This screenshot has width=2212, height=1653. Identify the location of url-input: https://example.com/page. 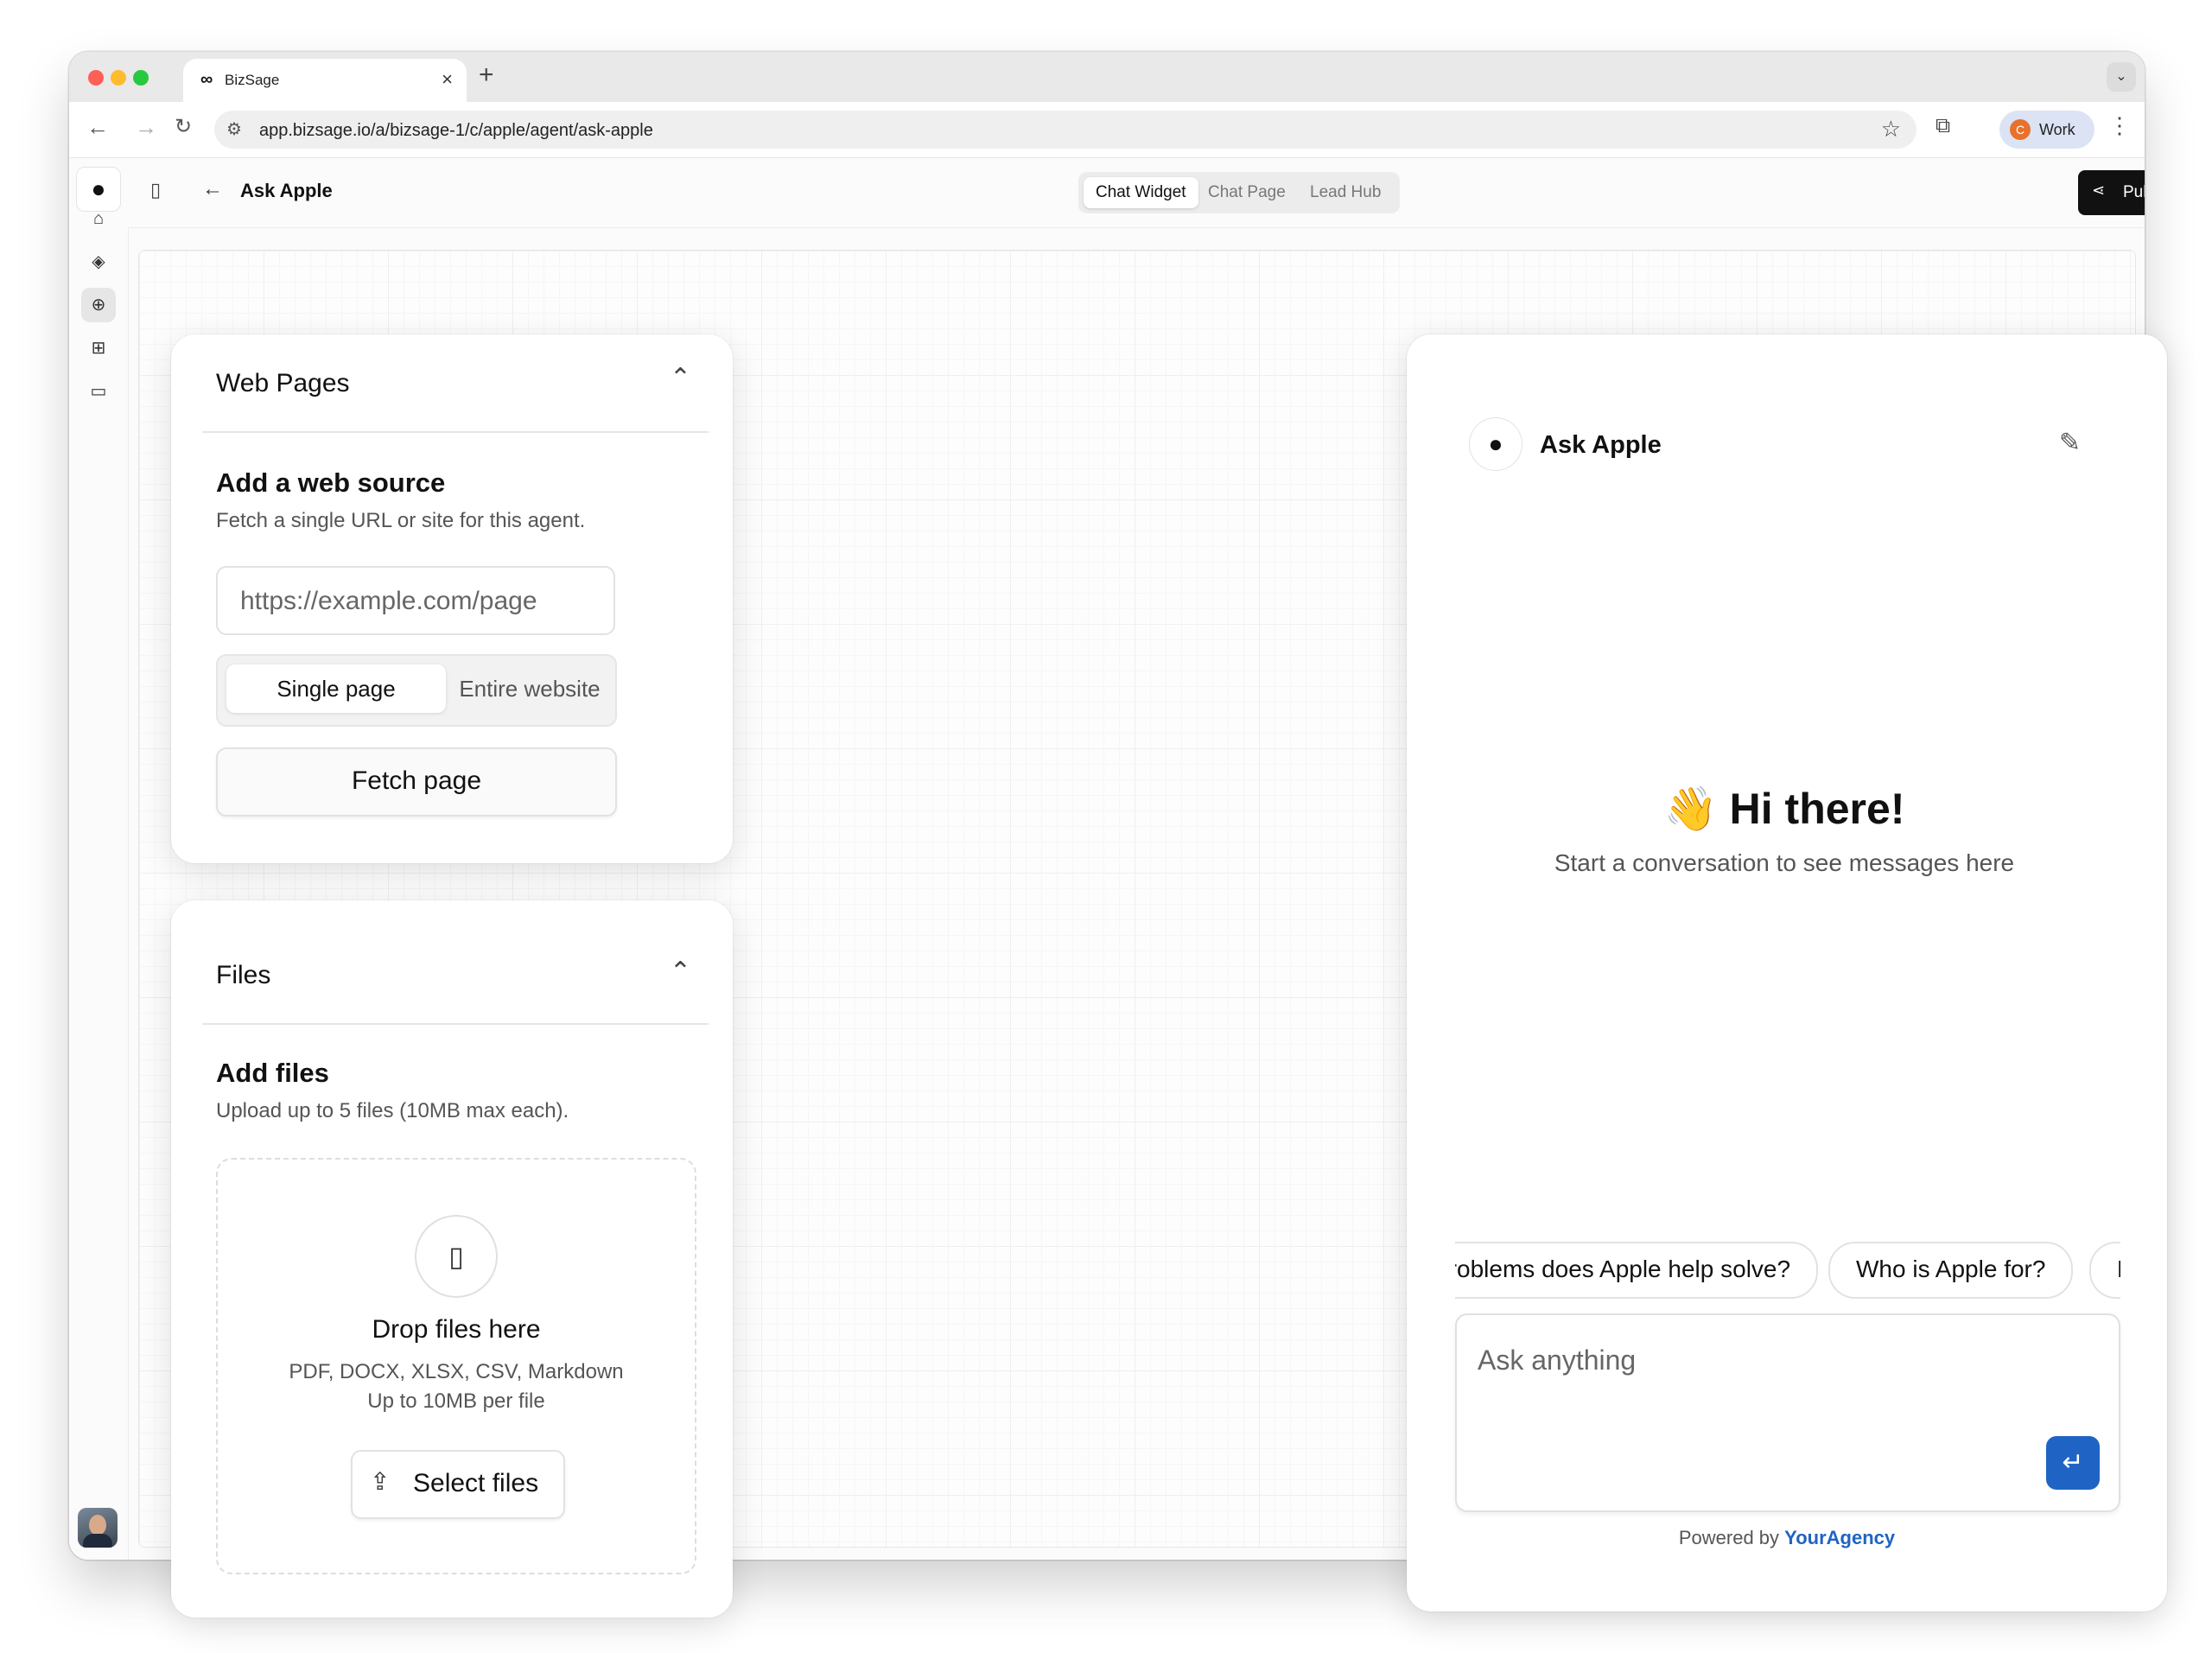
(415, 600).